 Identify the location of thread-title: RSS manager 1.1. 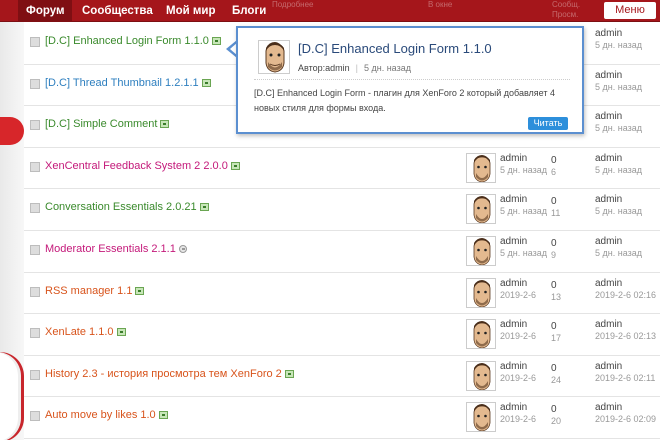
(95, 291).